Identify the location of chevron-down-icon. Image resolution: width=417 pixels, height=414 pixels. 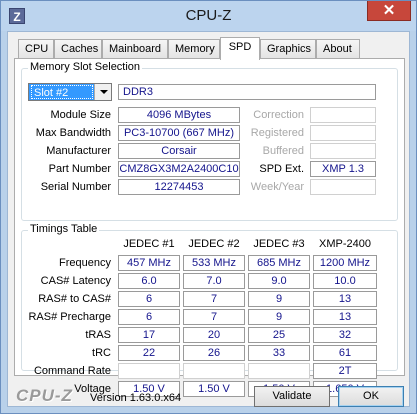
(102, 92).